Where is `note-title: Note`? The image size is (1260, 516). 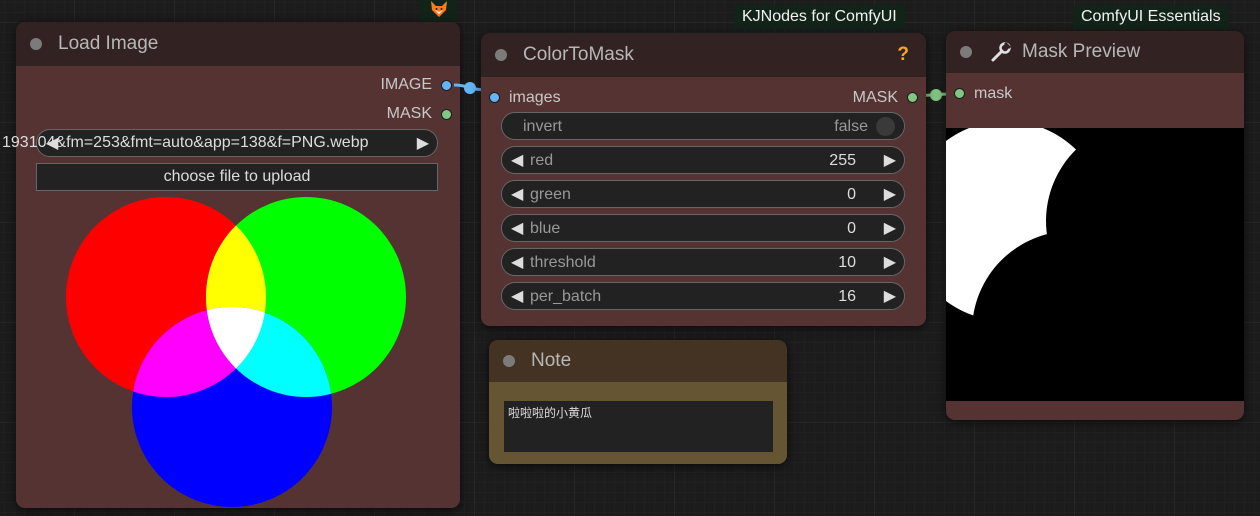
note-title: Note is located at coordinates (551, 360).